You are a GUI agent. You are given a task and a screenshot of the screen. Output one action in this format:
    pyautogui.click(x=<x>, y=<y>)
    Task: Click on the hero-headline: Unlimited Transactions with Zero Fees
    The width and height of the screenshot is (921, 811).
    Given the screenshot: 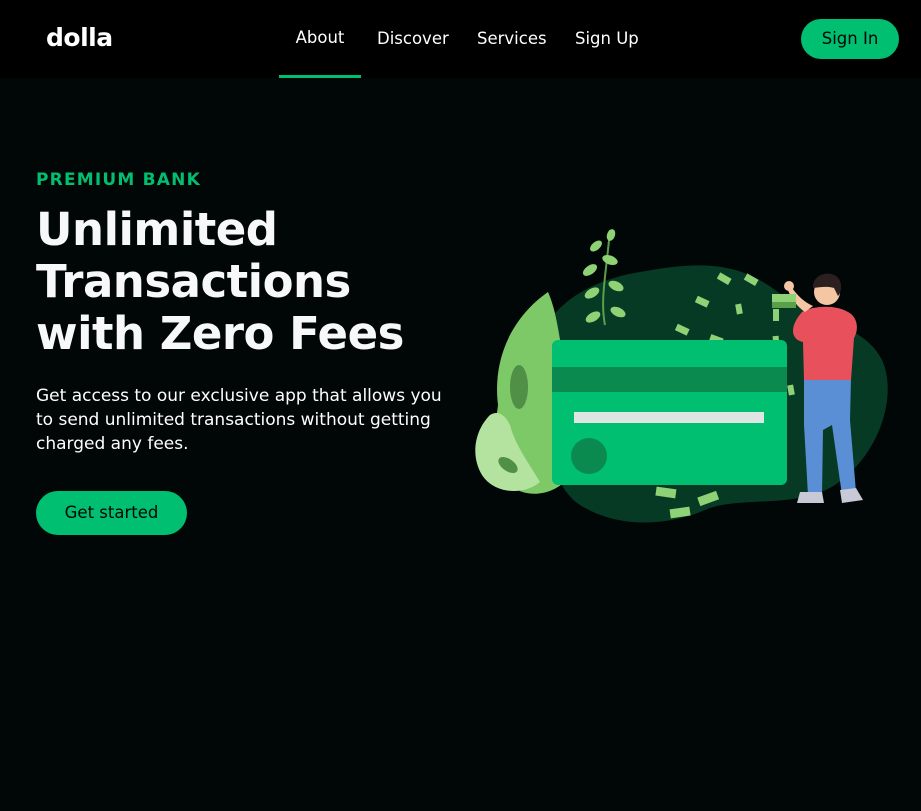 What is the action you would take?
    pyautogui.click(x=220, y=281)
    